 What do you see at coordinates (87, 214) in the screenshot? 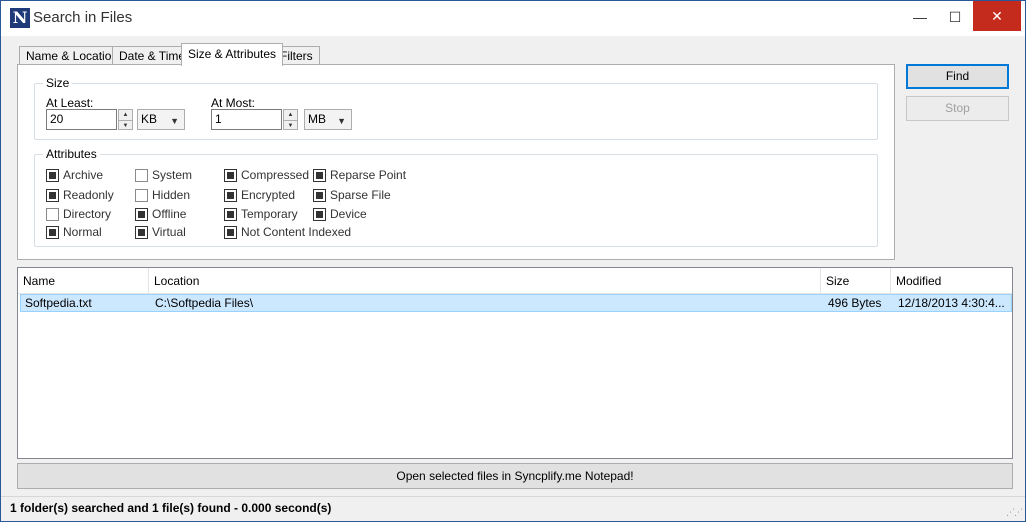
I see `attr-label: Directory` at bounding box center [87, 214].